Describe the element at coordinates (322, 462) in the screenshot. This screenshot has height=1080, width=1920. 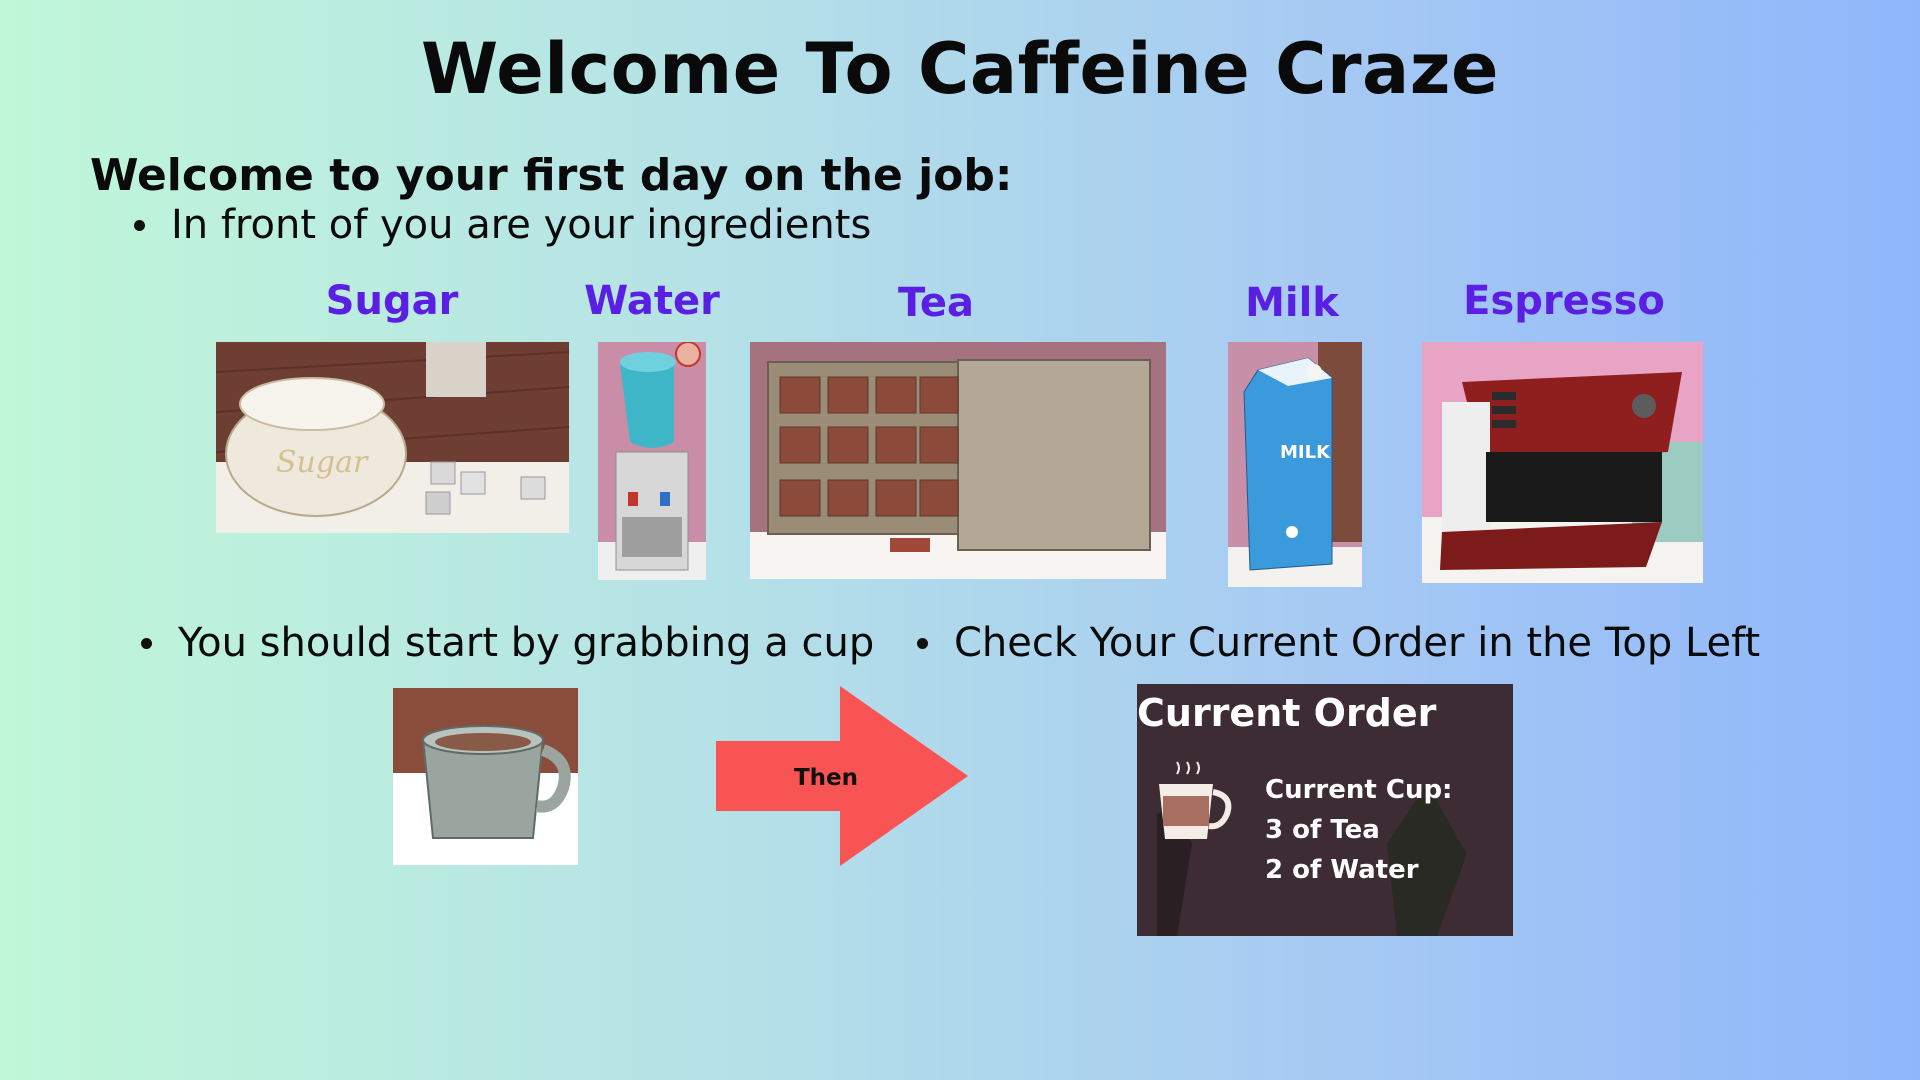
I see `sugar-bowl-text: Sugar` at that location.